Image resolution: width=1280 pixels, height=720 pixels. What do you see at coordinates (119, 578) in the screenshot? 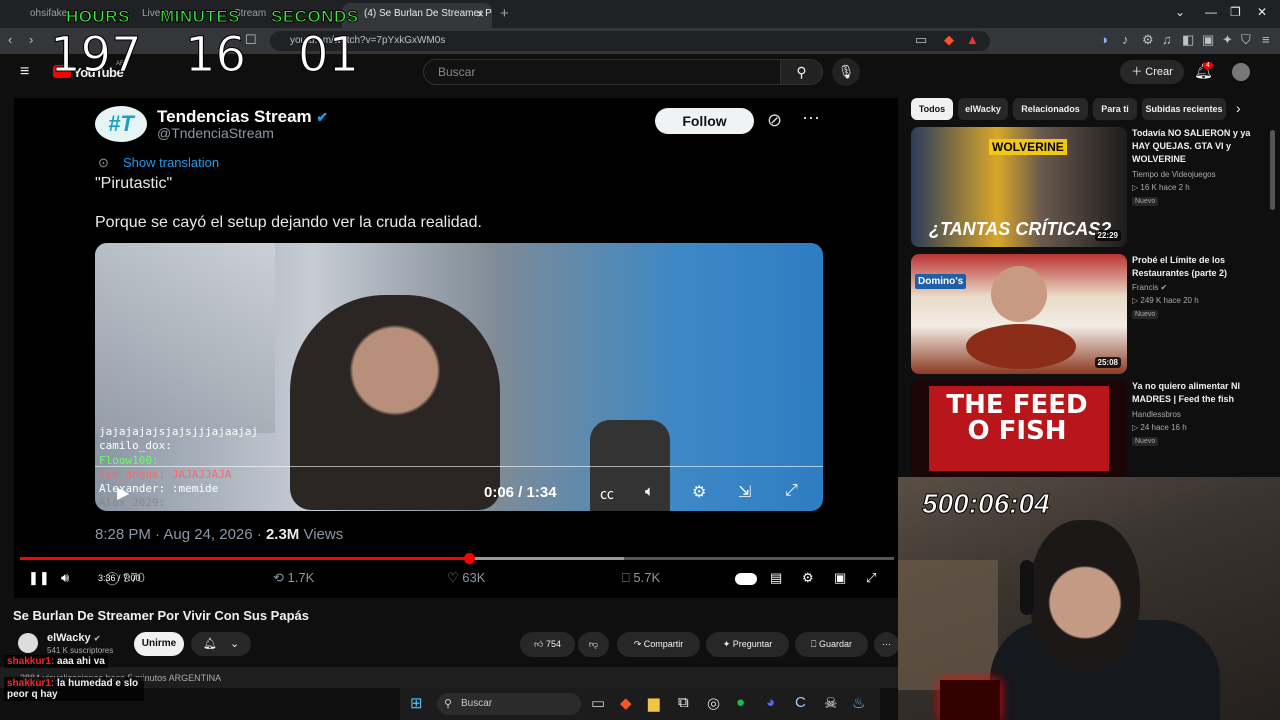
I see `time-display: 3:36 / 7:00` at bounding box center [119, 578].